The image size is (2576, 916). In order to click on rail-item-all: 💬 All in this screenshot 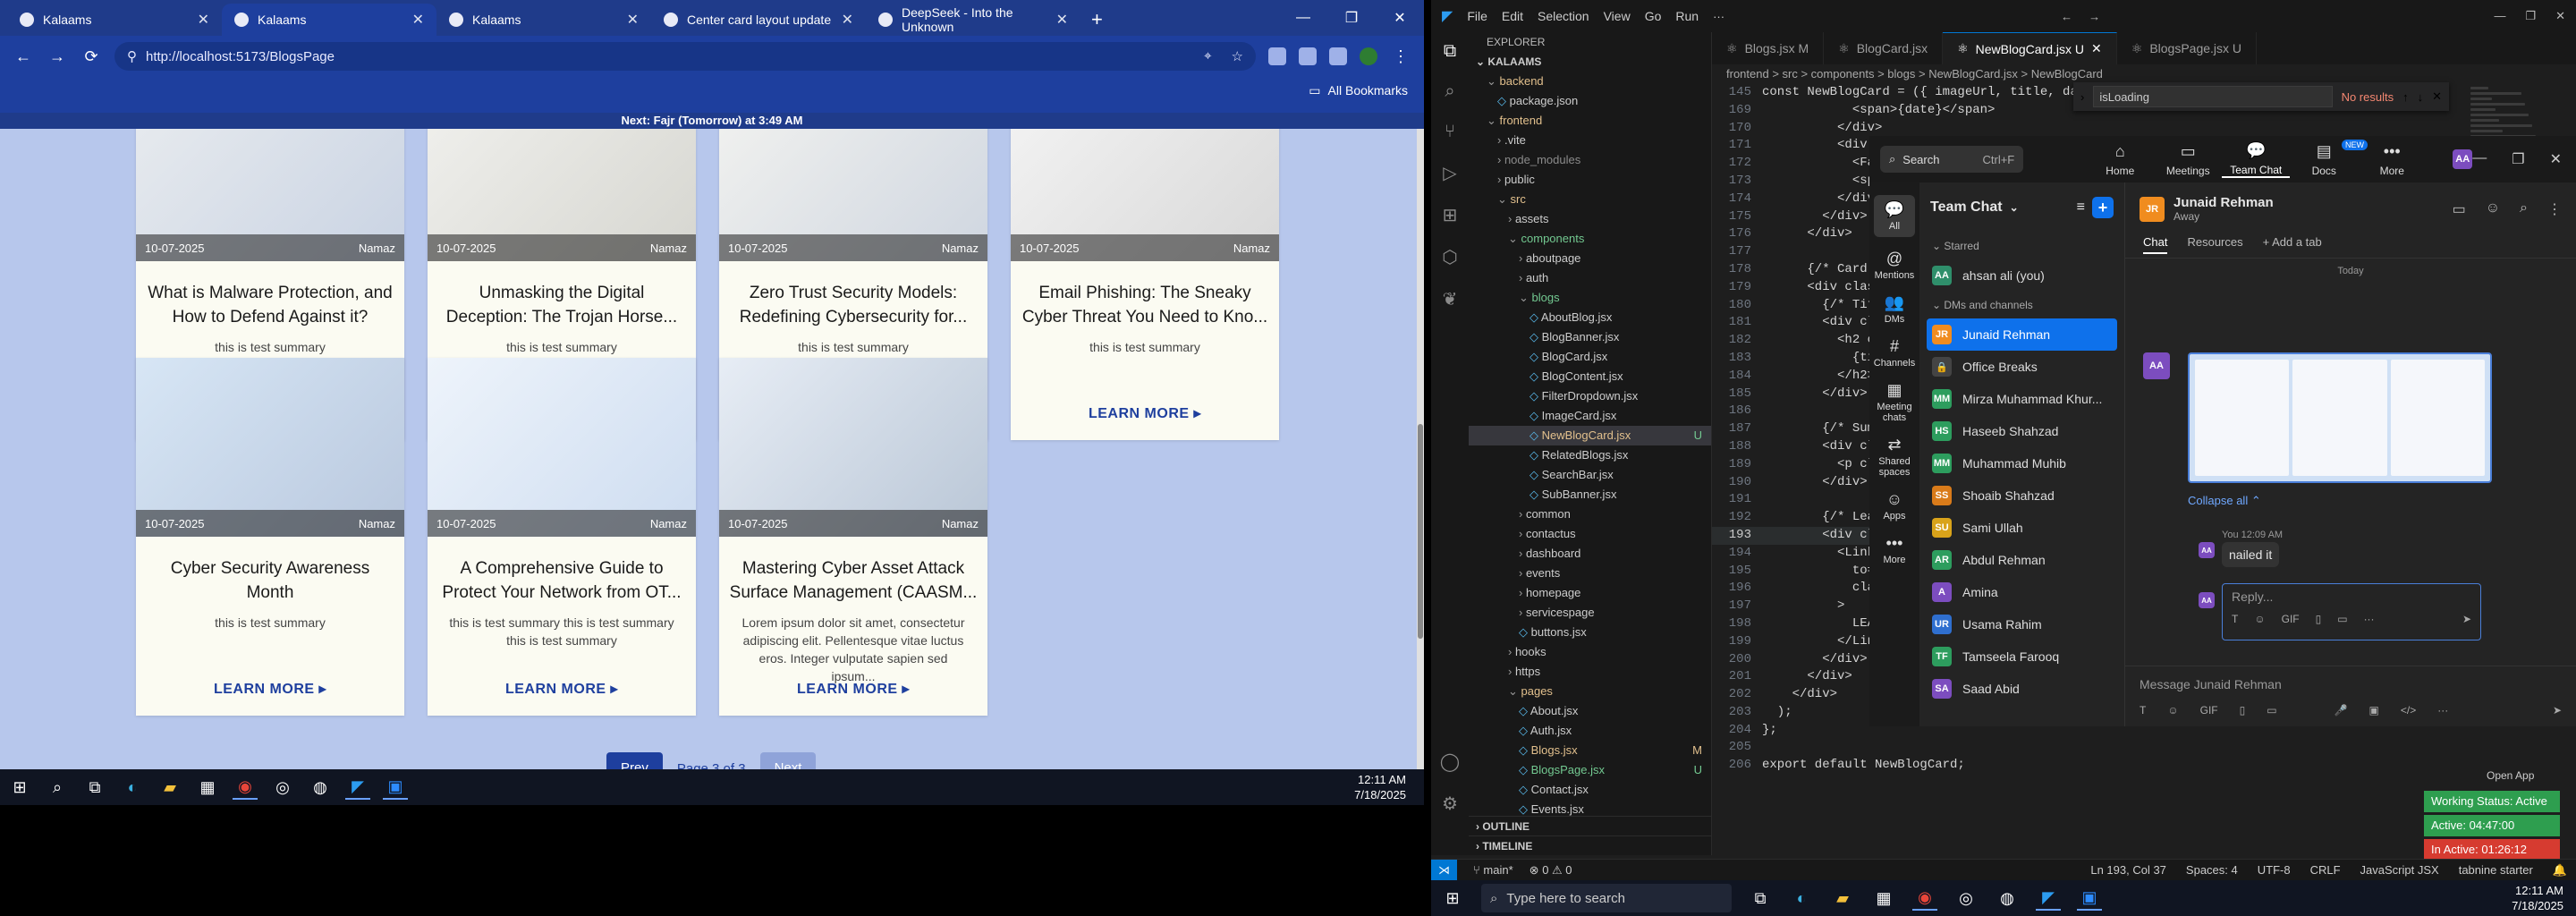, I will do `click(1894, 216)`.